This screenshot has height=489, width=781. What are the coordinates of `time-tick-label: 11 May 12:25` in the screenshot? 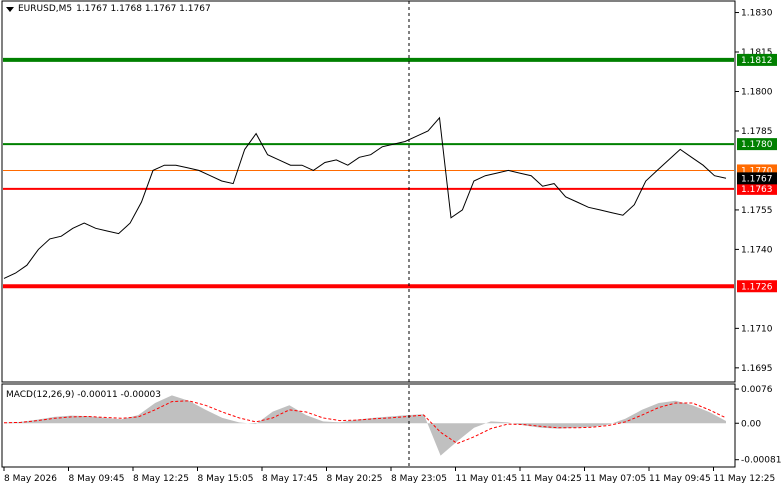 It's located at (745, 479).